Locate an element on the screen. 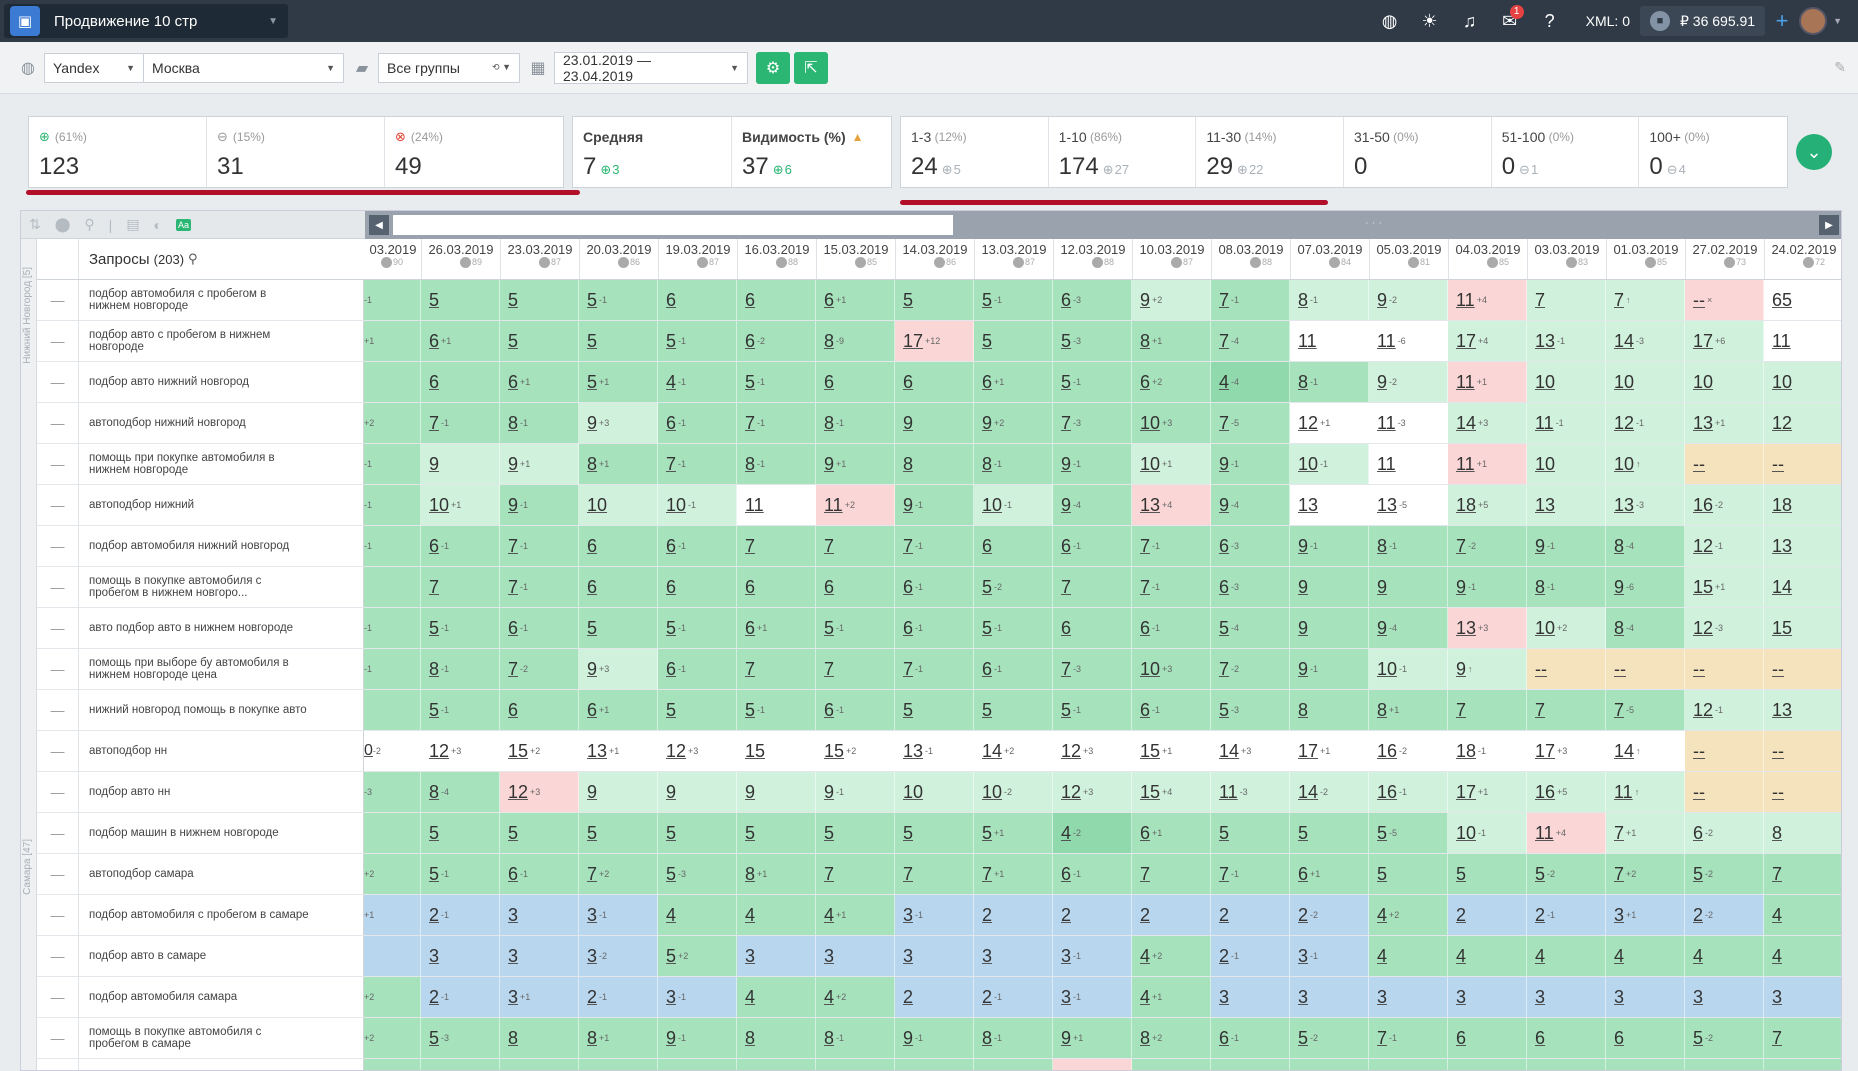 This screenshot has width=1858, height=1071. position-cell: 12 +3 is located at coordinates (697, 751).